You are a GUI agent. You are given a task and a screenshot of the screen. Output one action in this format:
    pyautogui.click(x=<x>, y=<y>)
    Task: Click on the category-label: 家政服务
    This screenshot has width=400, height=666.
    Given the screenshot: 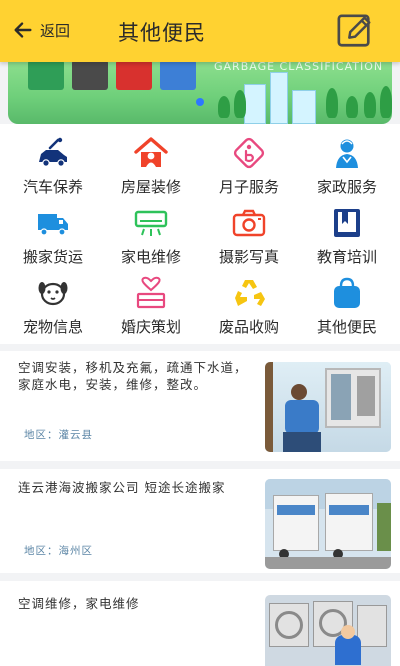 What is the action you would take?
    pyautogui.click(x=346, y=187)
    